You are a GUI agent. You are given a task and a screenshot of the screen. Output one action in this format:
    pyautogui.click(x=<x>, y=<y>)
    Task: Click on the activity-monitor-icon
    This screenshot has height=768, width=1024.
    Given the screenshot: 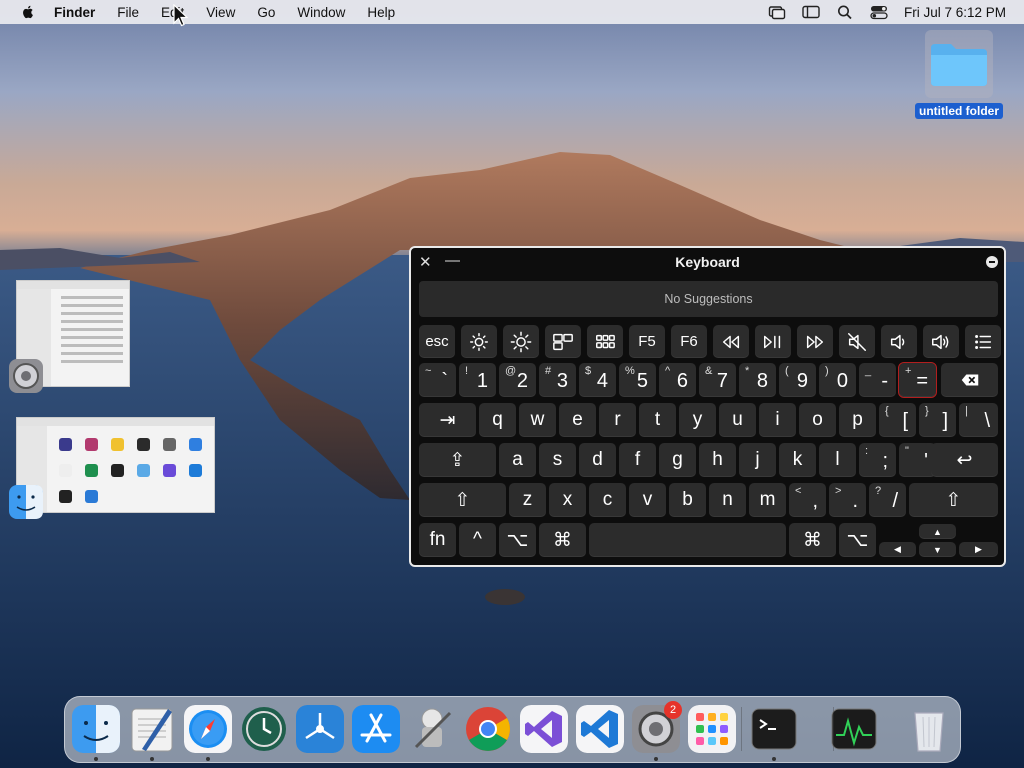 What is the action you would take?
    pyautogui.click(x=854, y=729)
    